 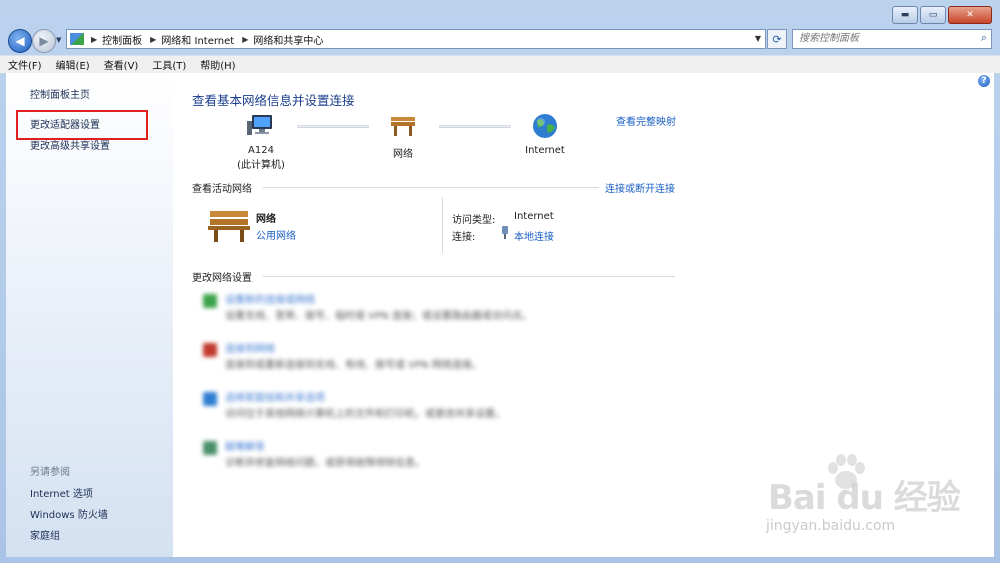 I want to click on task-description: 连接到或重新连接到无线、有线、拨号或 VPN 网络连接。, so click(x=353, y=365).